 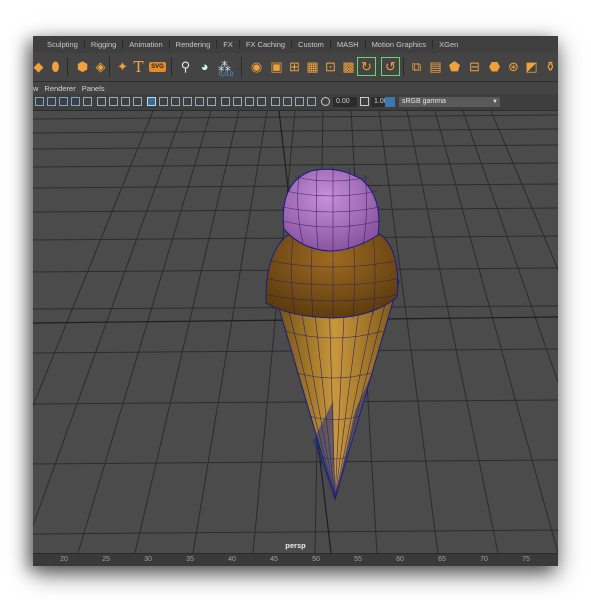 What do you see at coordinates (232, 559) in the screenshot?
I see `frame-tick: 40` at bounding box center [232, 559].